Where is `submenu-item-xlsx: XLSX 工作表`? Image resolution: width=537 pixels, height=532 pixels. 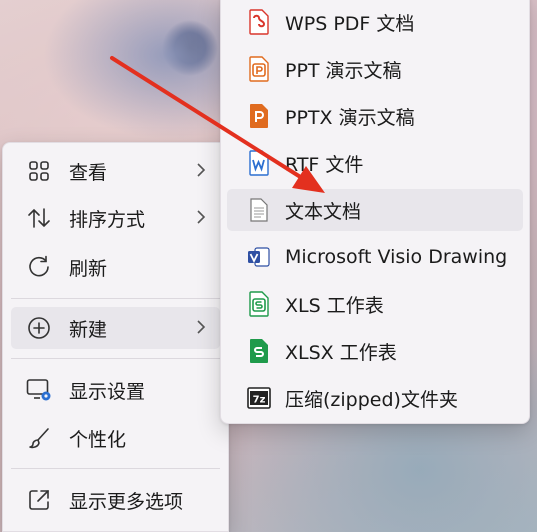
submenu-item-xlsx: XLSX 工作表 is located at coordinates (375, 351).